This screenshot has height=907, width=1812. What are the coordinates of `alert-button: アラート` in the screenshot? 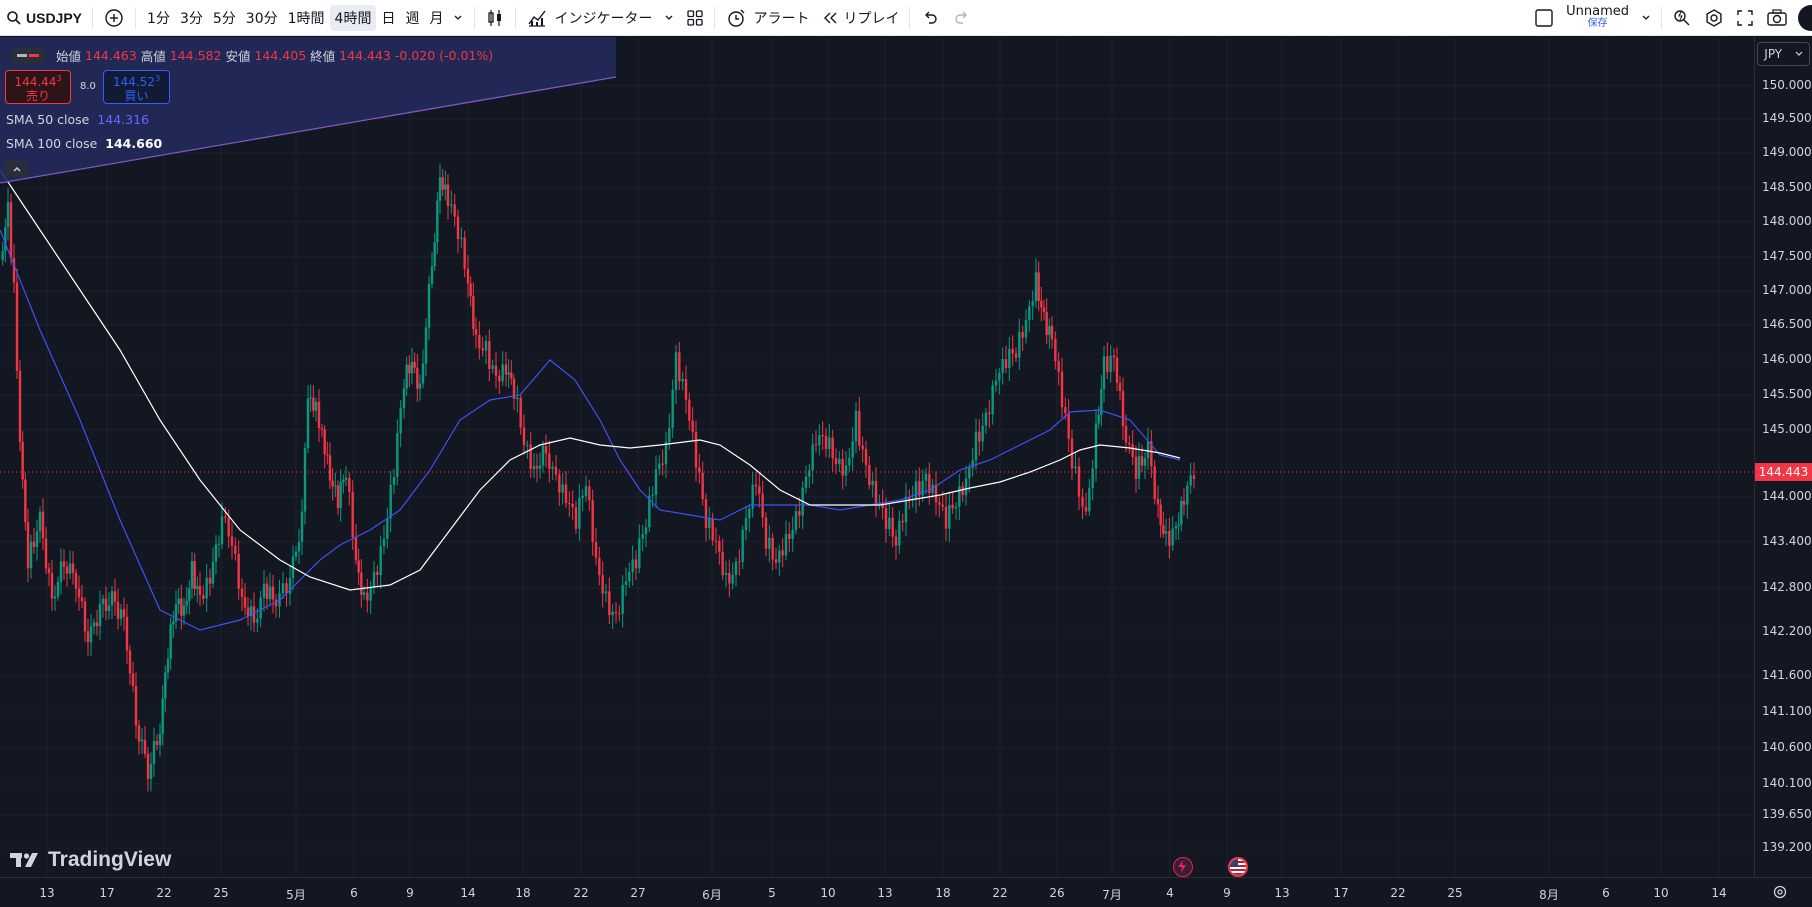 It's located at (767, 18).